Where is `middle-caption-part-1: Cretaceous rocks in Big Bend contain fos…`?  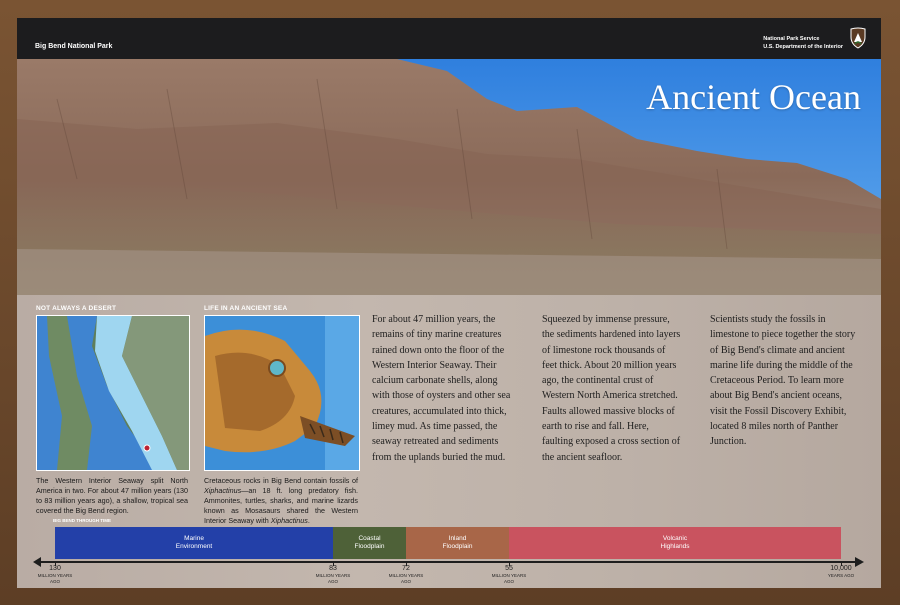 middle-caption-part-1: Cretaceous rocks in Big Bend contain fos… is located at coordinates (281, 480).